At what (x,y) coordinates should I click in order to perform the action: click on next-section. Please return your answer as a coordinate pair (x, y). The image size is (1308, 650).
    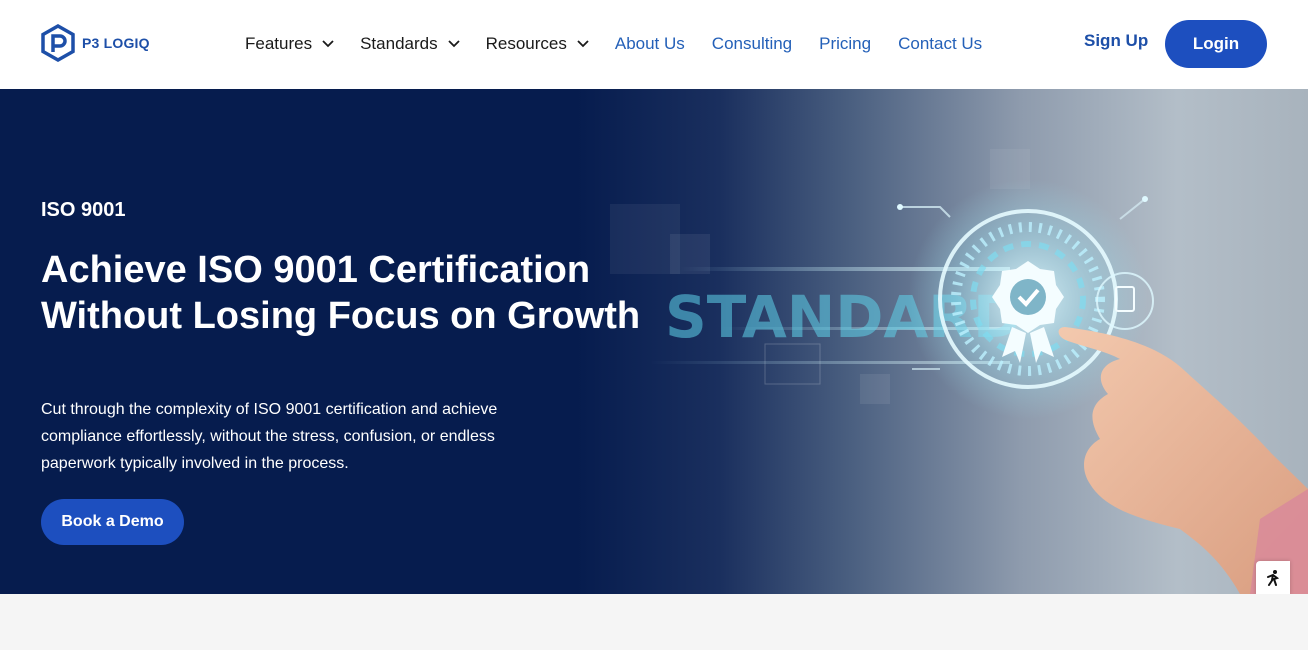
    Looking at the image, I should click on (654, 622).